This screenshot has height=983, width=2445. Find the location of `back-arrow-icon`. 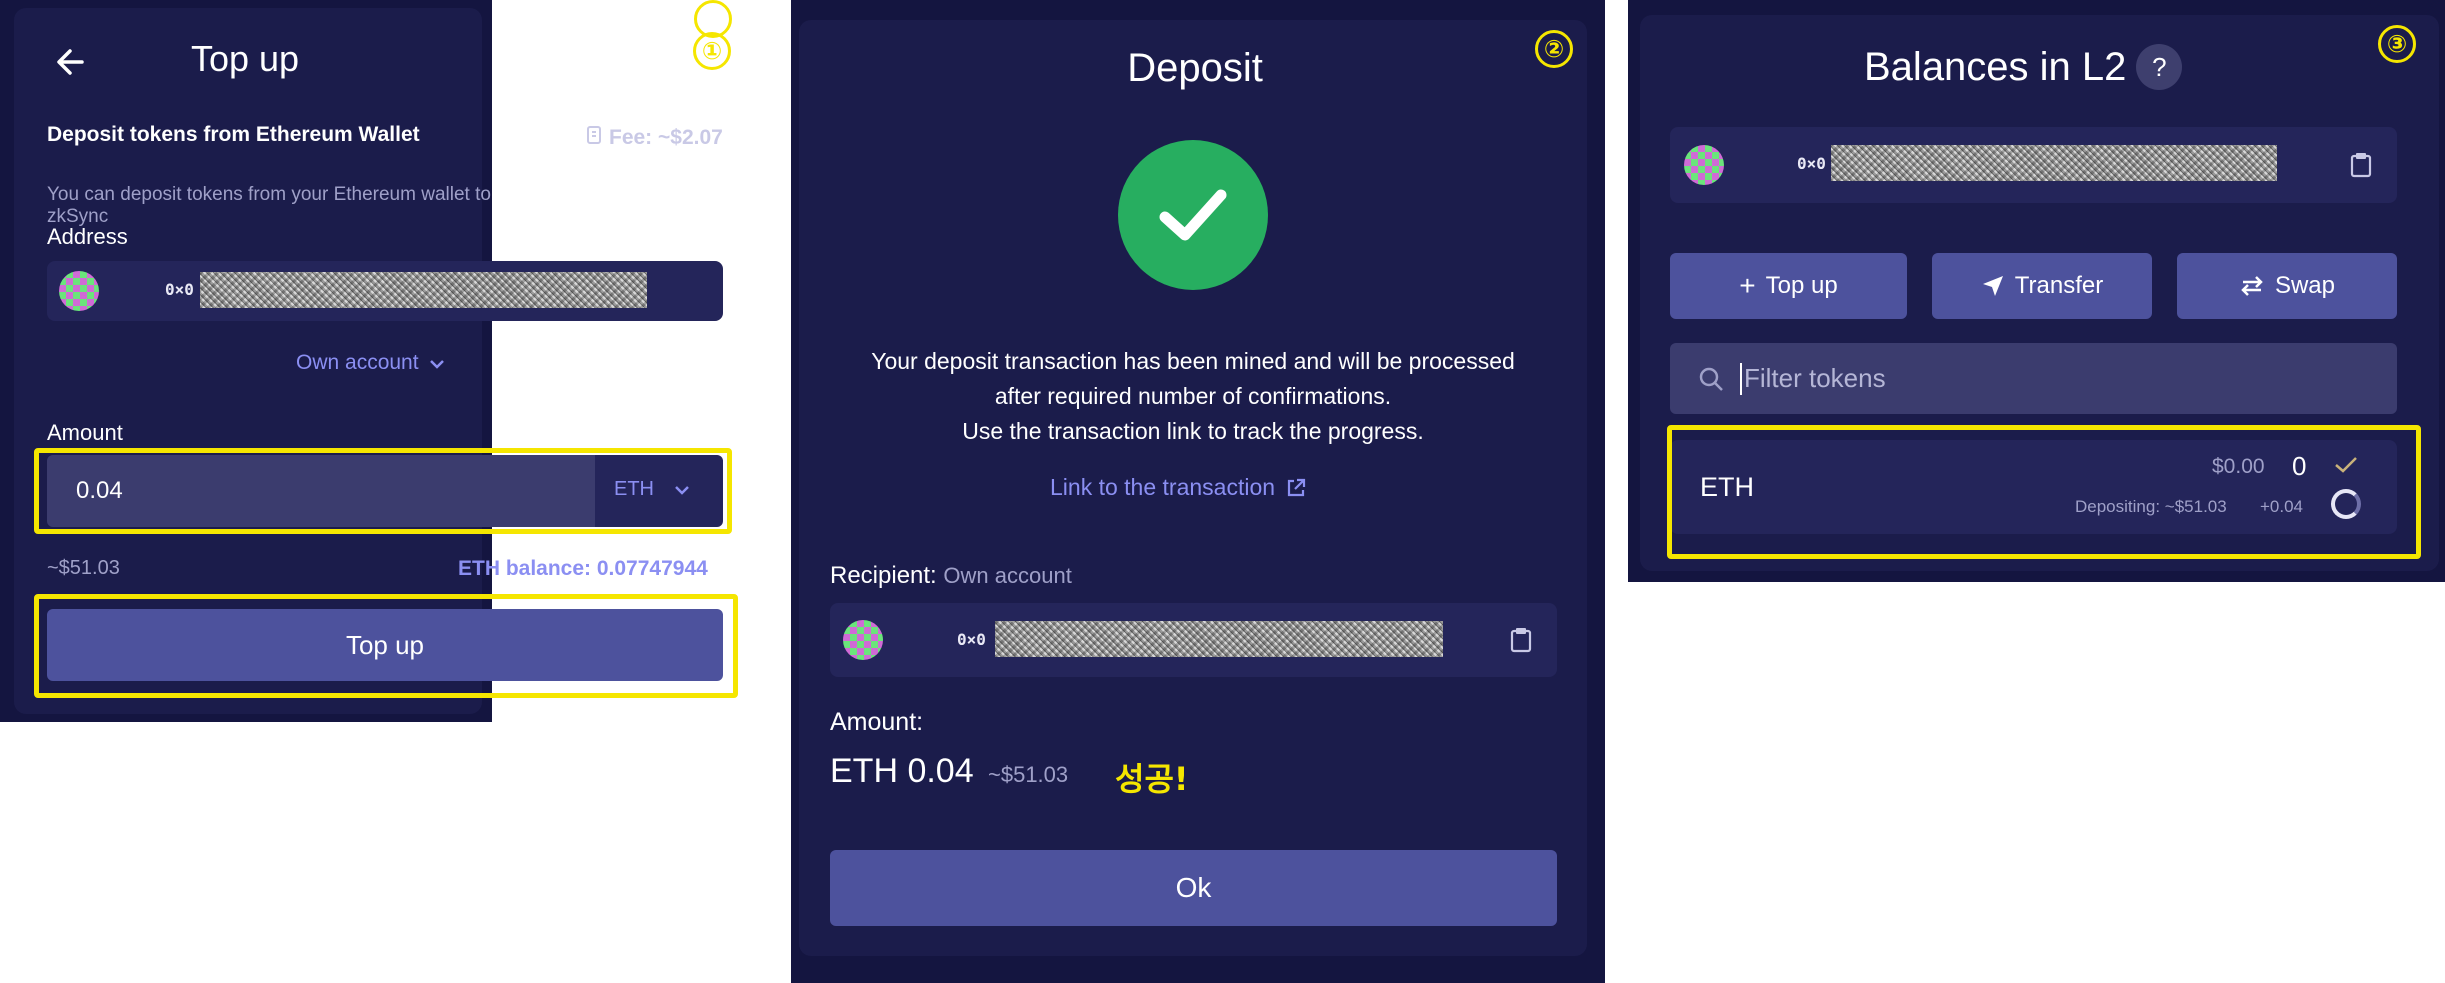

back-arrow-icon is located at coordinates (70, 62).